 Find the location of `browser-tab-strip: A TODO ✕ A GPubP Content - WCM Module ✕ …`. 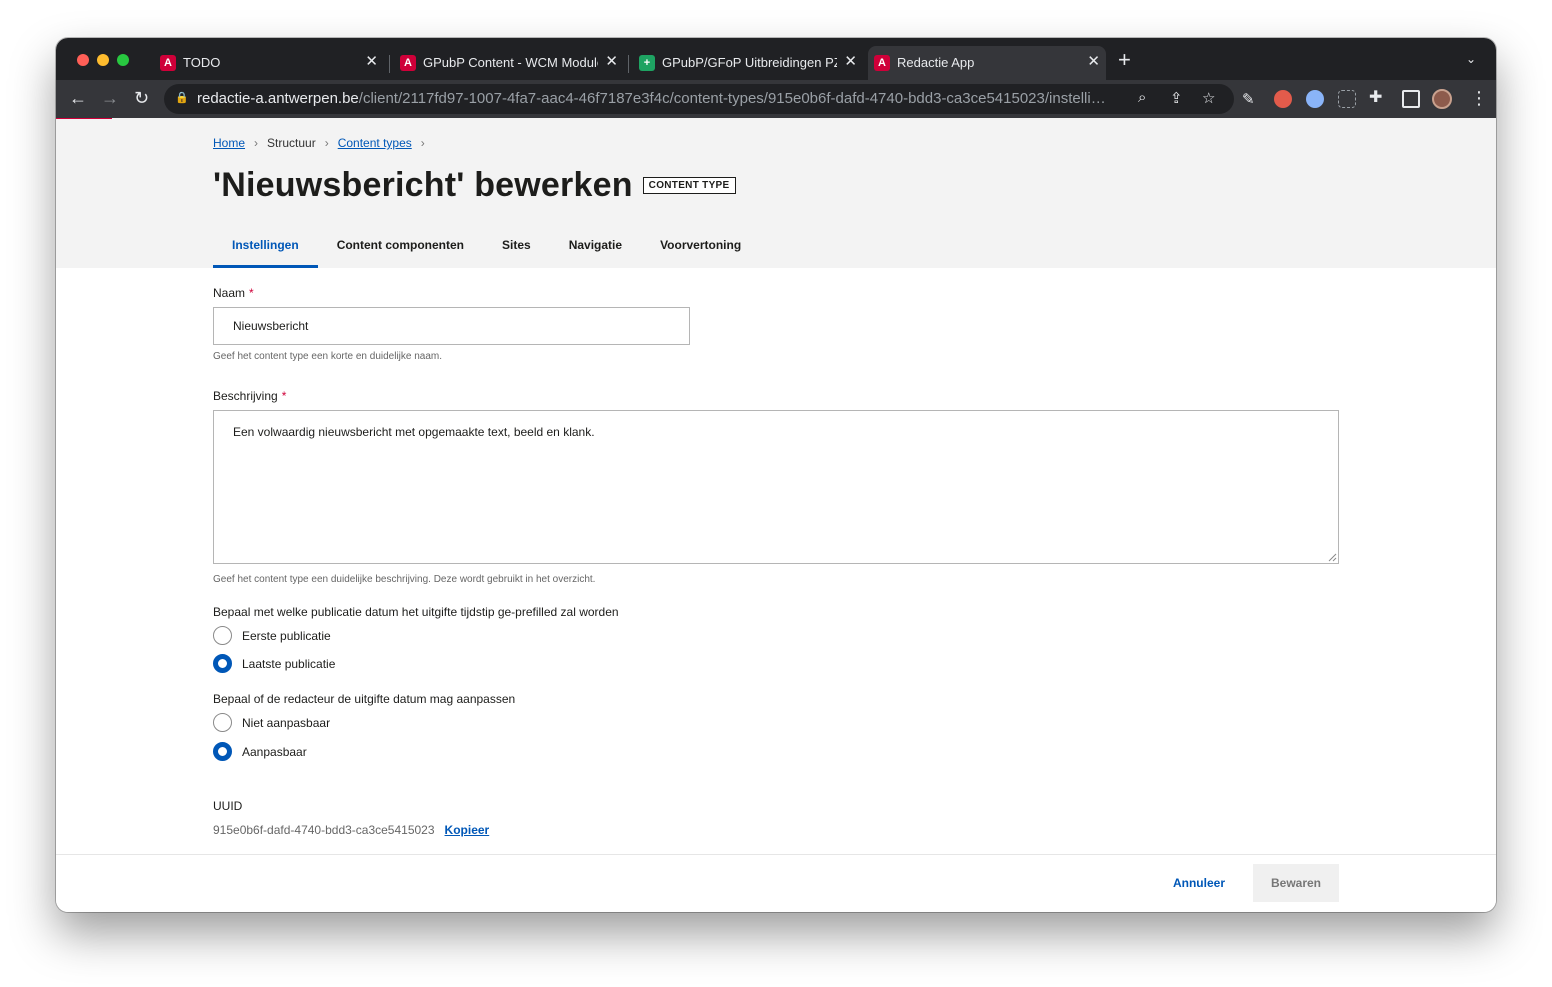

browser-tab-strip: A TODO ✕ A GPubP Content - WCM Module ✕ … is located at coordinates (776, 59).